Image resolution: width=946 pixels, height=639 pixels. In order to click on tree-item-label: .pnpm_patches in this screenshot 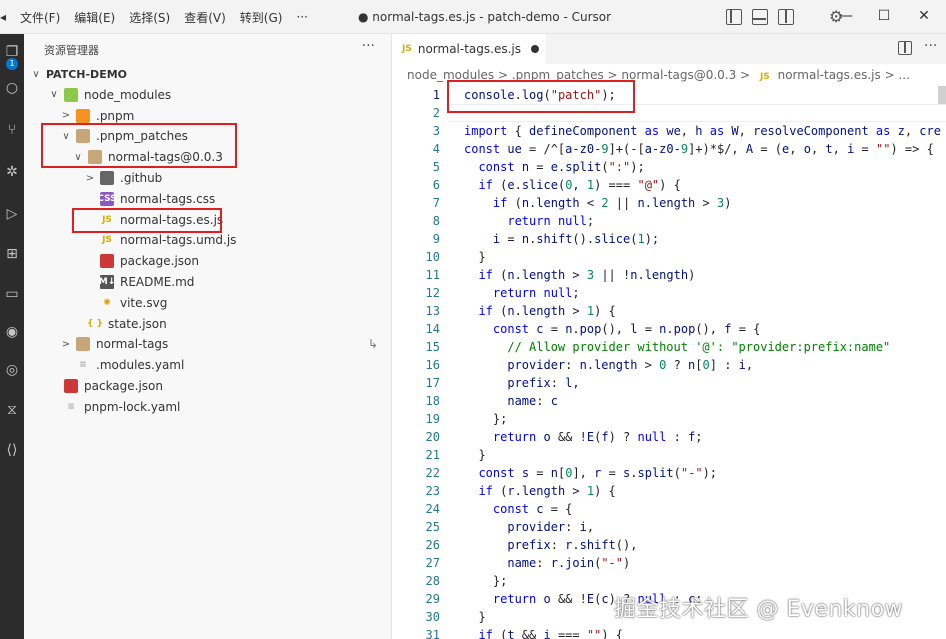, I will do `click(142, 136)`.